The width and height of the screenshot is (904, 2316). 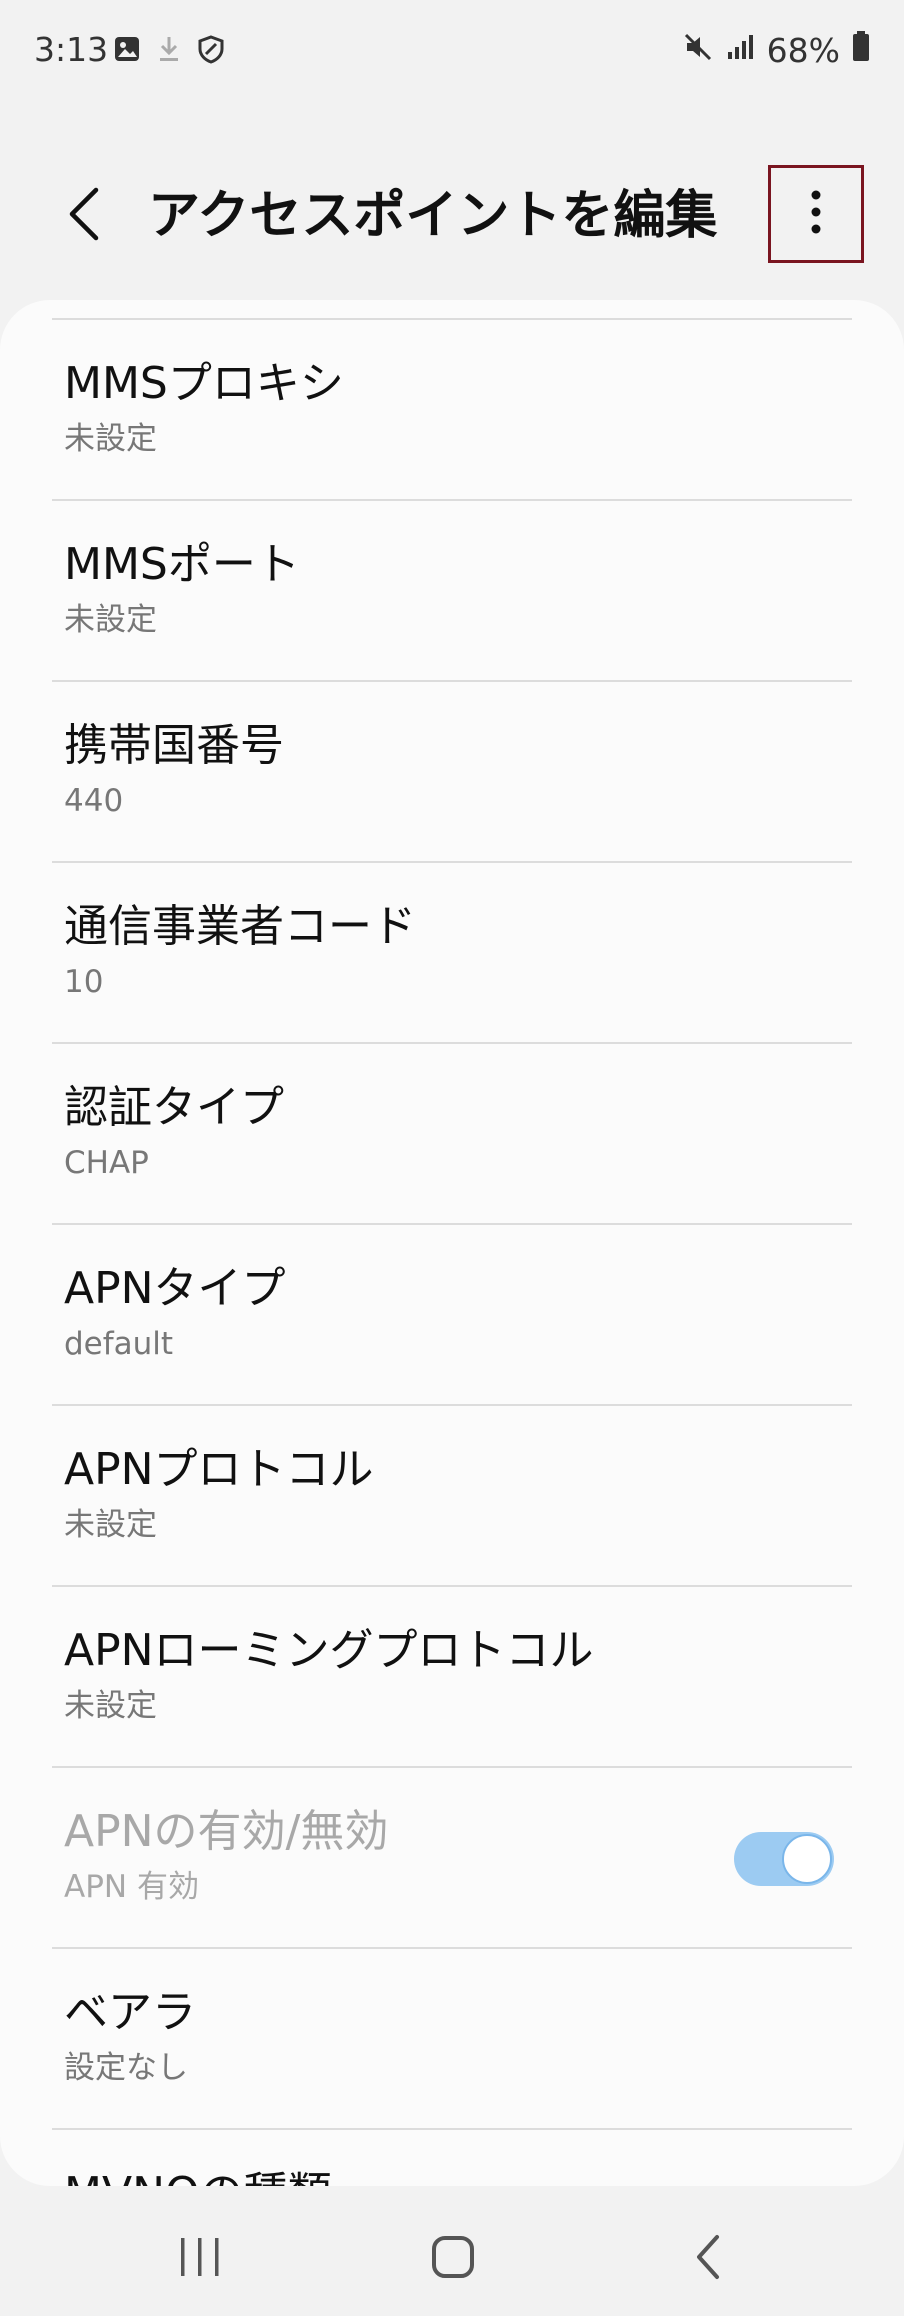 I want to click on recent-apps-icon, so click(x=200, y=2259).